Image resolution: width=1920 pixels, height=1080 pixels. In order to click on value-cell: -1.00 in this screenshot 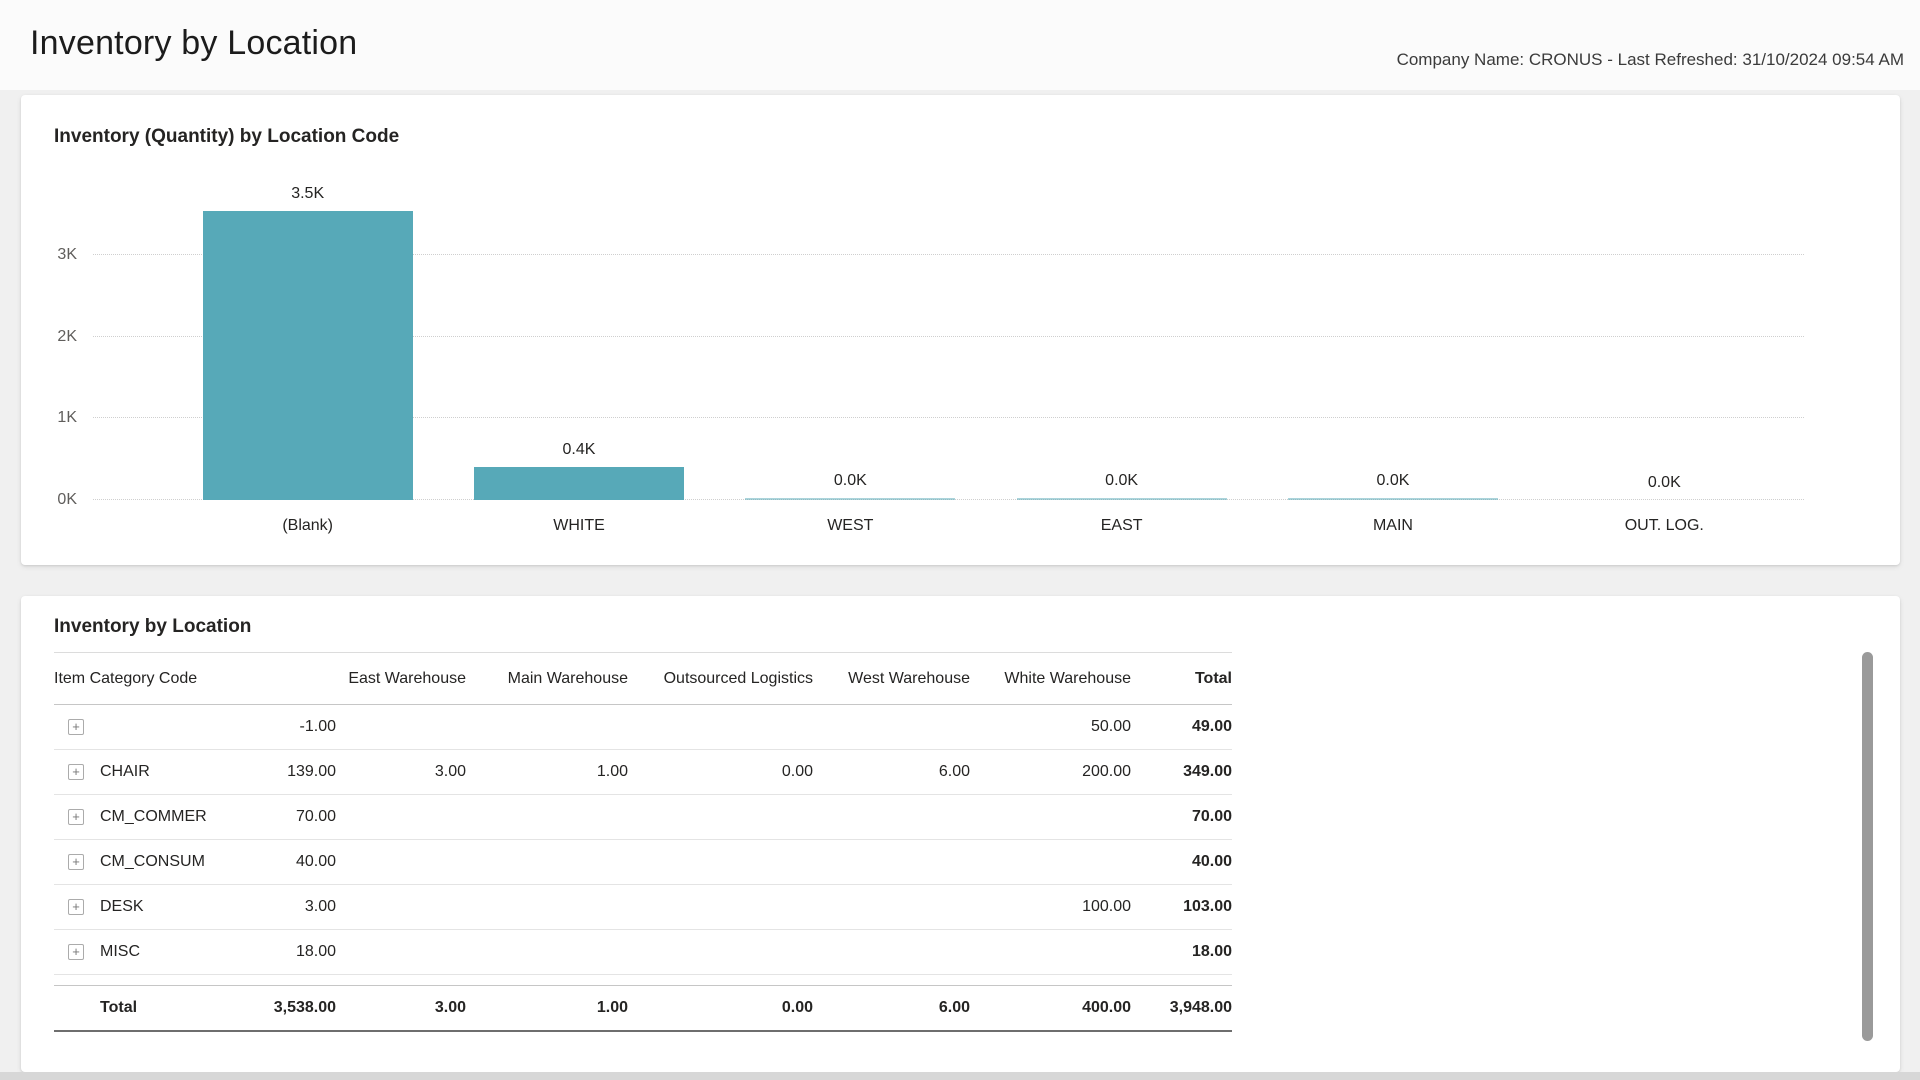, I will do `click(300, 727)`.